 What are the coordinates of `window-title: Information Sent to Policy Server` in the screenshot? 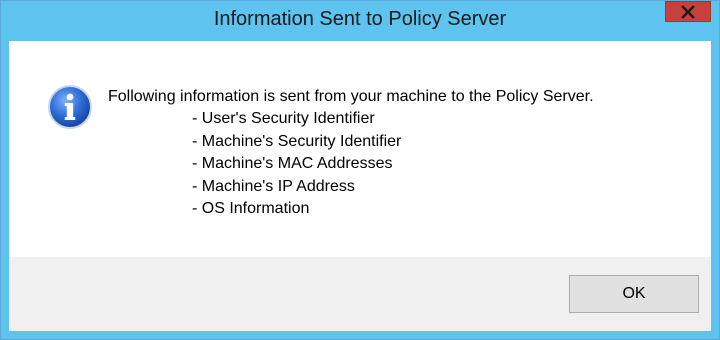 It's located at (360, 19).